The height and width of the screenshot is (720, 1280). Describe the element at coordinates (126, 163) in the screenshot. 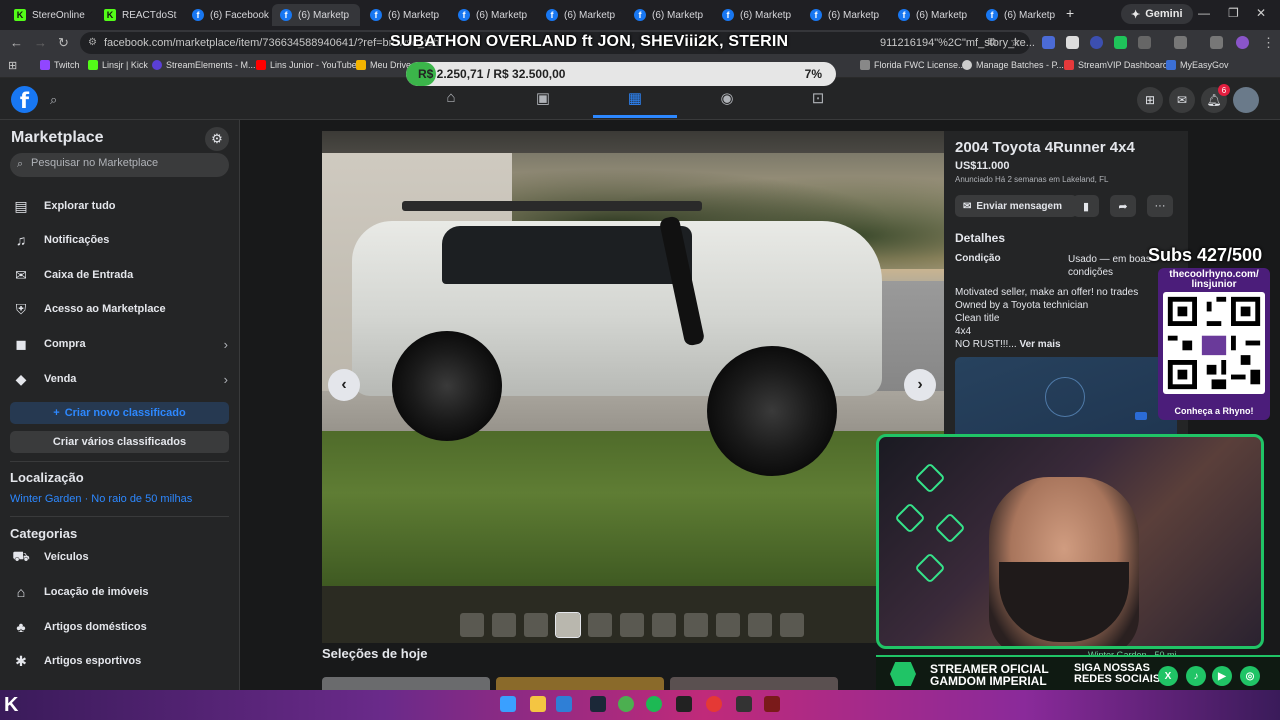

I see `marketplace-search-input` at that location.